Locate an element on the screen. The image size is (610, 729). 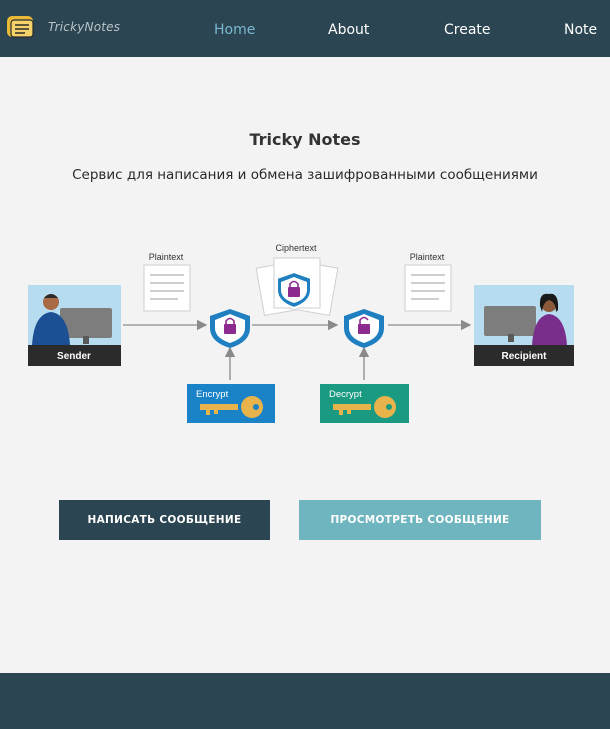
recipient-label: Recipient is located at coordinates (524, 356).